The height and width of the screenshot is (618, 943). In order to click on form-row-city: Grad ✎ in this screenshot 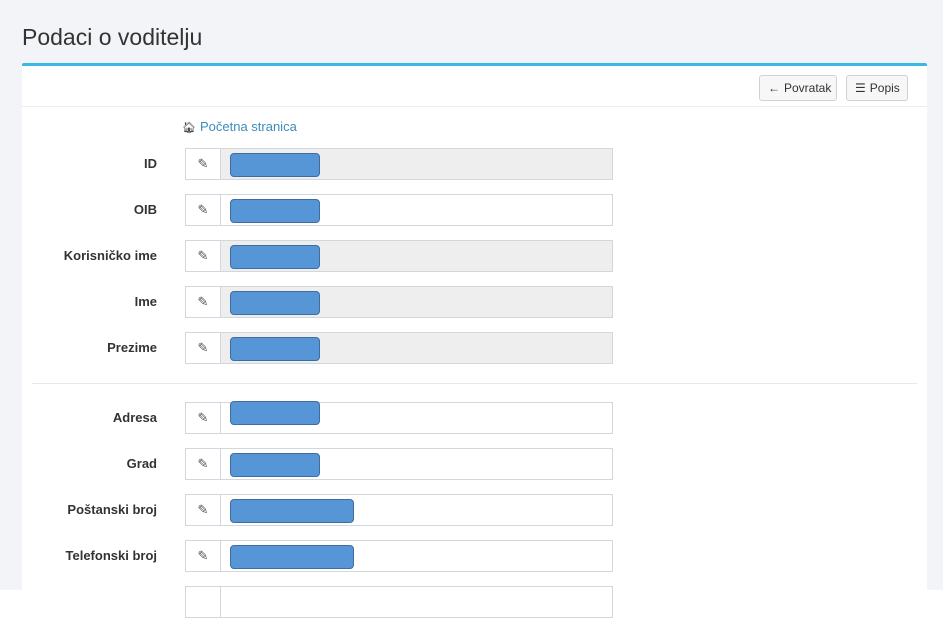, I will do `click(474, 464)`.